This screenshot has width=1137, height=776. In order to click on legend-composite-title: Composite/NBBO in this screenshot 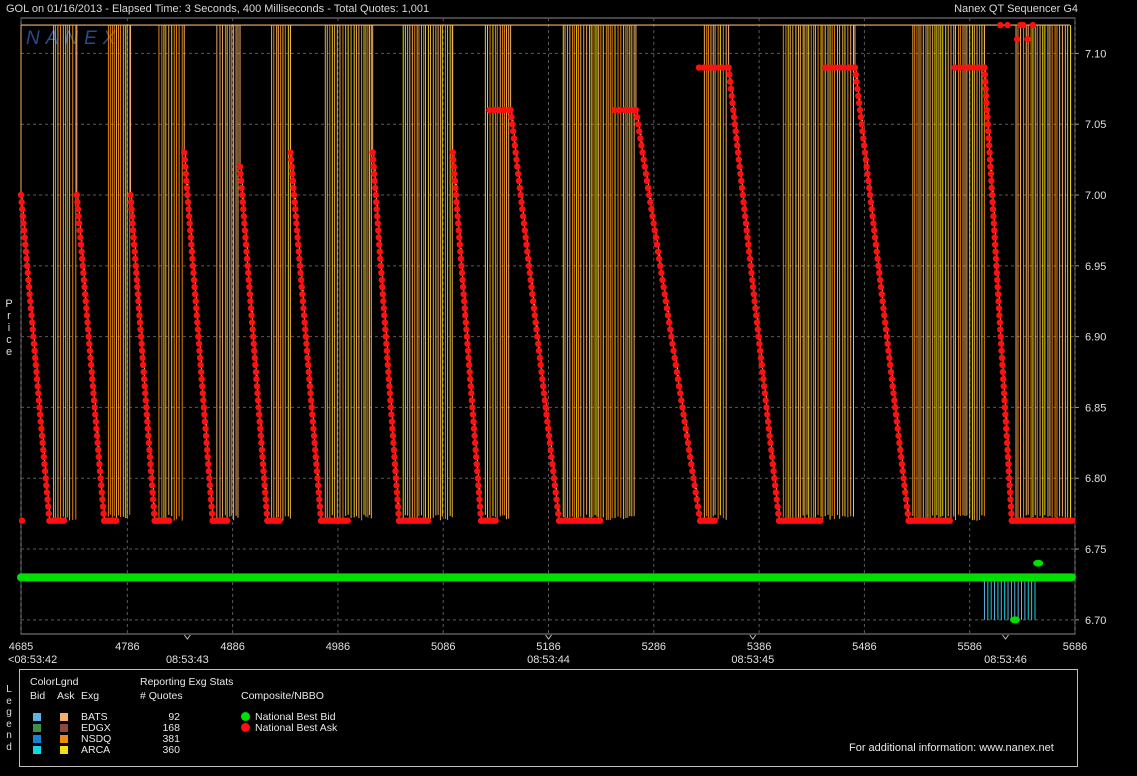, I will do `click(282, 696)`.